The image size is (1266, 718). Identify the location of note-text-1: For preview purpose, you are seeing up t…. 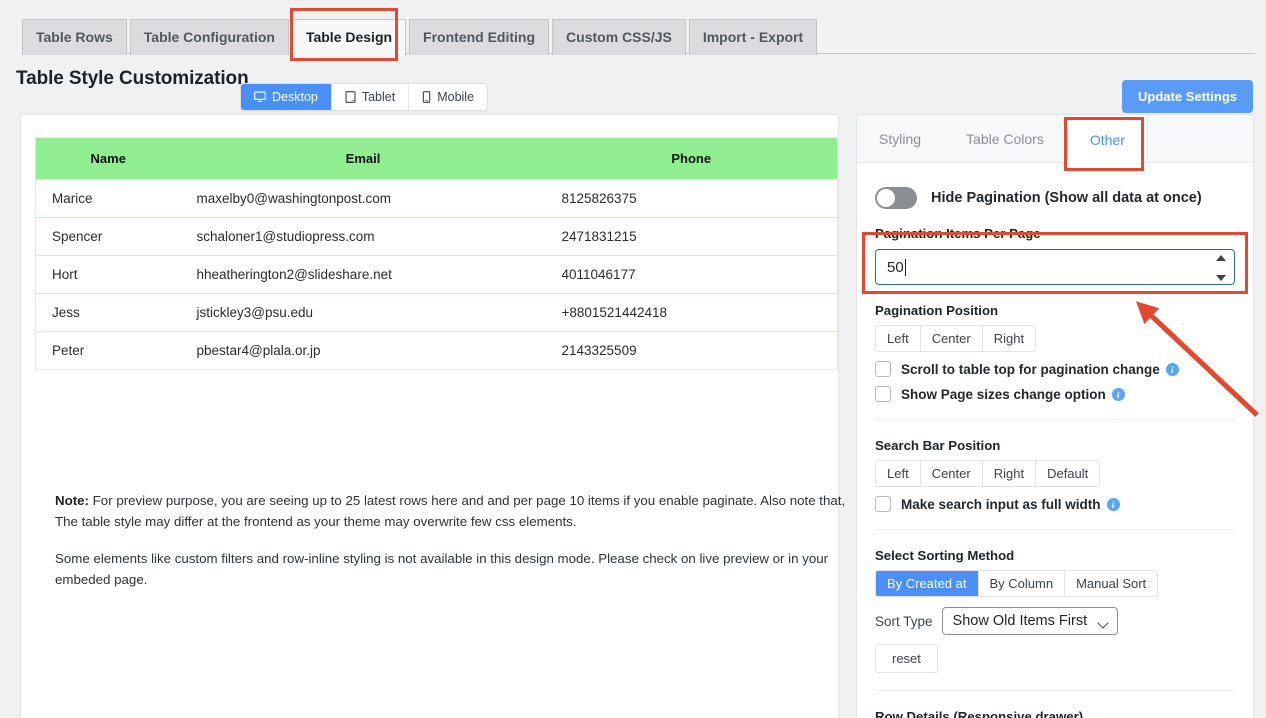
(450, 511).